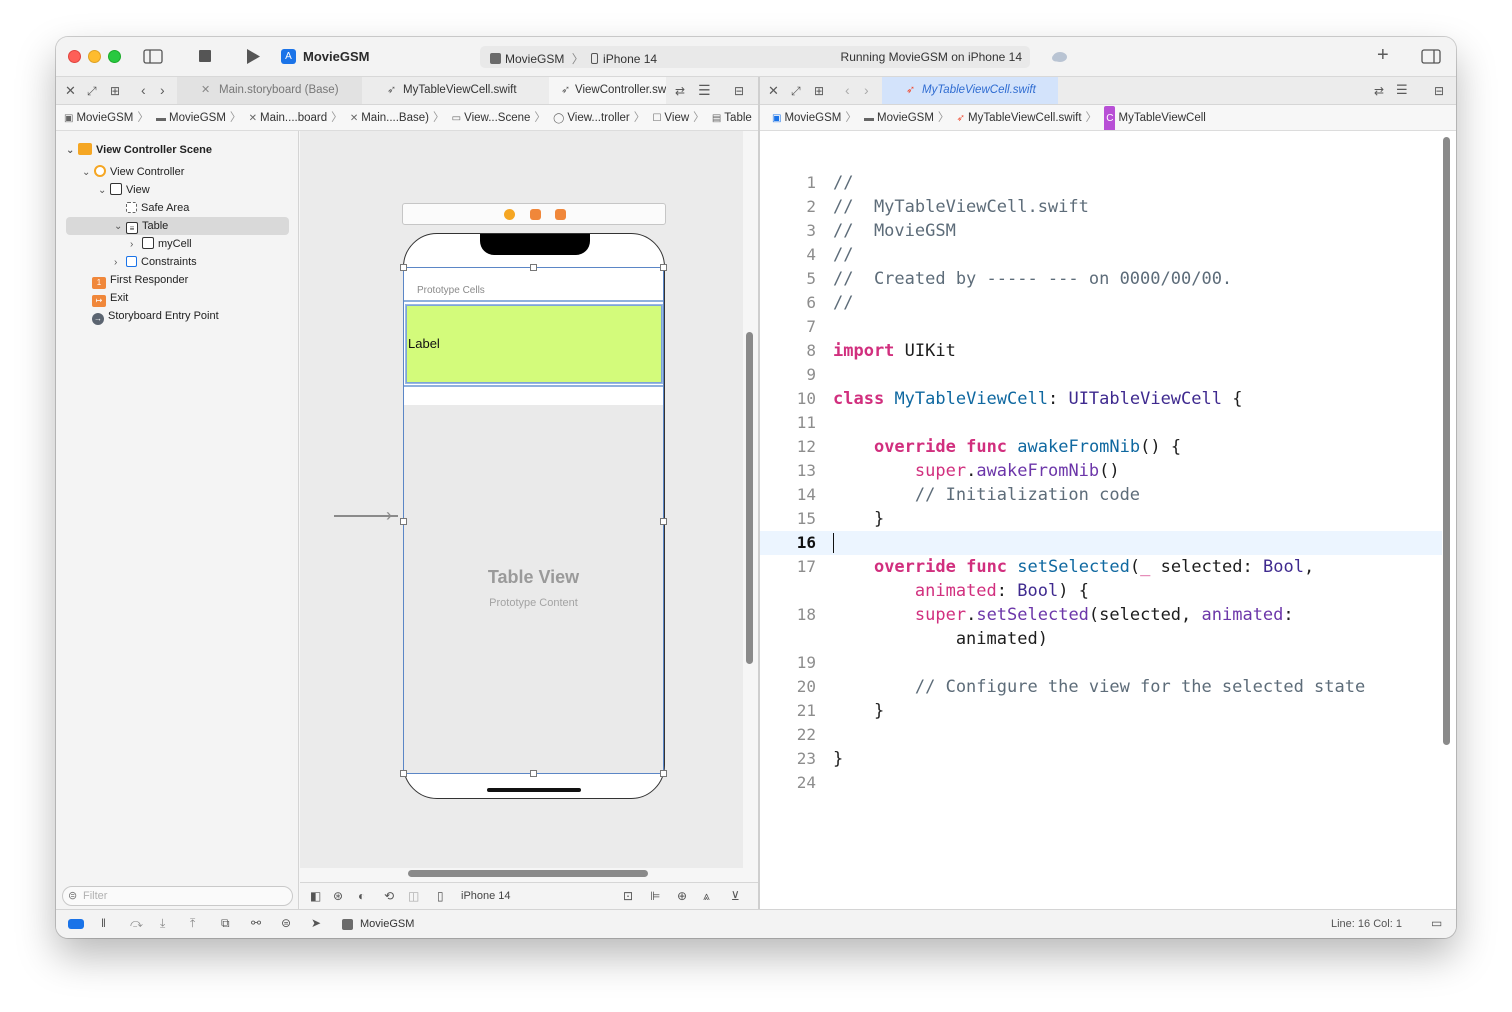 The image size is (1512, 1012). What do you see at coordinates (125, 172) in the screenshot?
I see `outline-item-view-controller: ⌄ View Controller` at bounding box center [125, 172].